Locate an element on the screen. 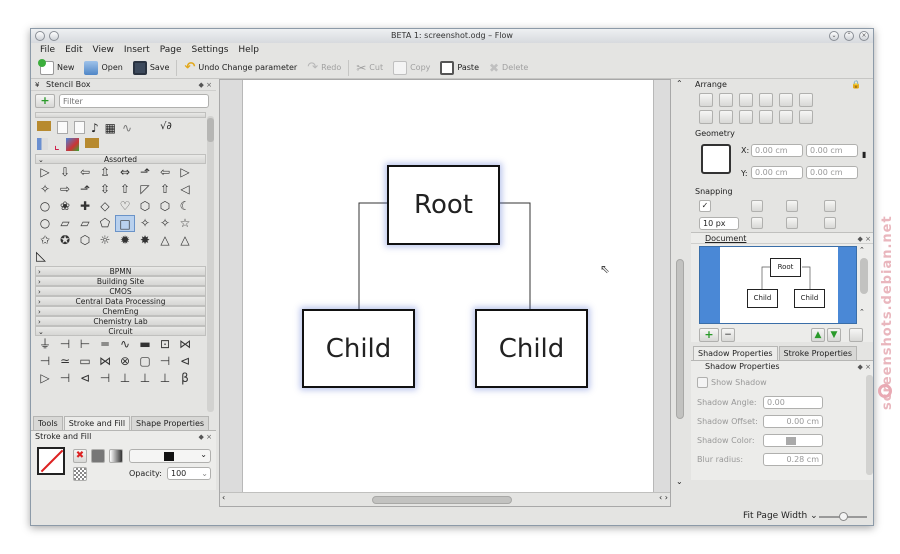  circuit-shape: ⊡ is located at coordinates (165, 344).